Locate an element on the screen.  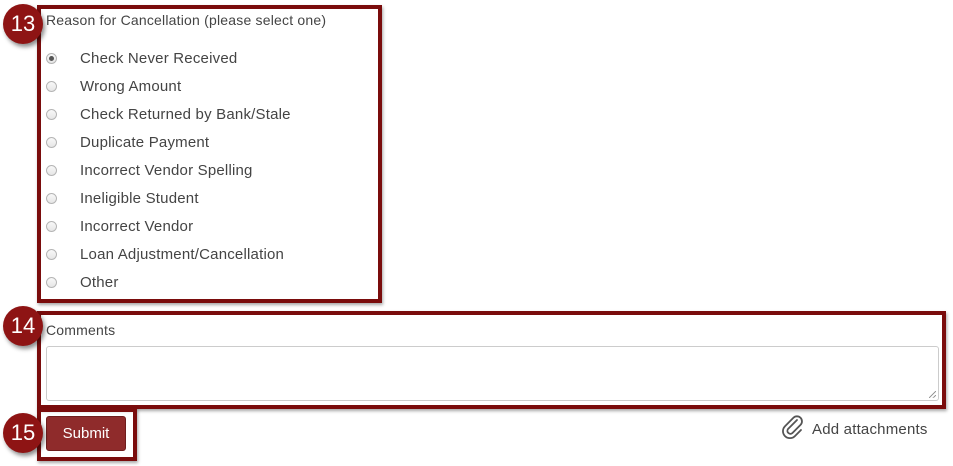
radio-option-wrong-amount: Wrong Amount is located at coordinates (168, 86).